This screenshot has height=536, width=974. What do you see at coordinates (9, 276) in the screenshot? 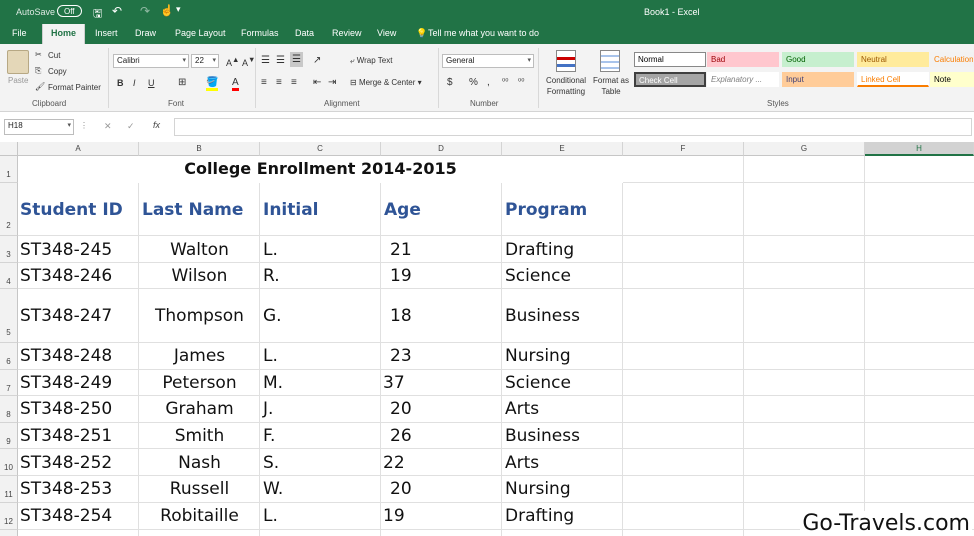
I see `row-header-4: 4` at bounding box center [9, 276].